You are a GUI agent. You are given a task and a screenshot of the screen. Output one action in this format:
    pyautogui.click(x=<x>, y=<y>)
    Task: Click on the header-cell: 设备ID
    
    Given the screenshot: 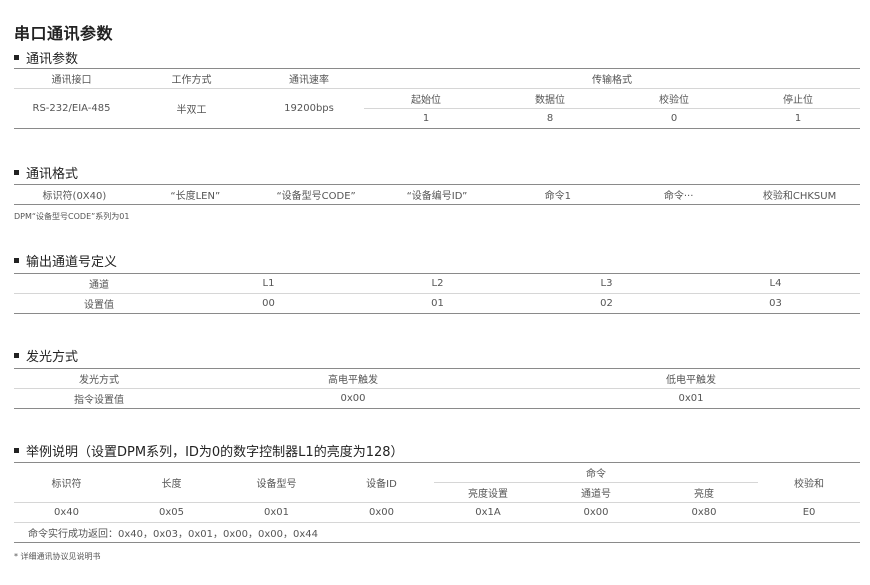 What is the action you would take?
    pyautogui.click(x=381, y=482)
    